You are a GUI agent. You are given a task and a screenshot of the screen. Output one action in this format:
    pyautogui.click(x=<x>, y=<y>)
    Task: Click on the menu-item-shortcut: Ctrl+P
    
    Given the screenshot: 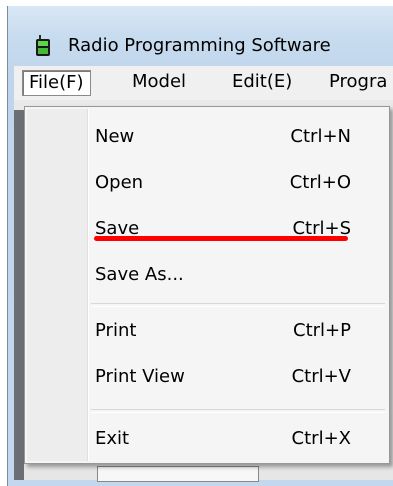 What is the action you would take?
    pyautogui.click(x=322, y=330)
    